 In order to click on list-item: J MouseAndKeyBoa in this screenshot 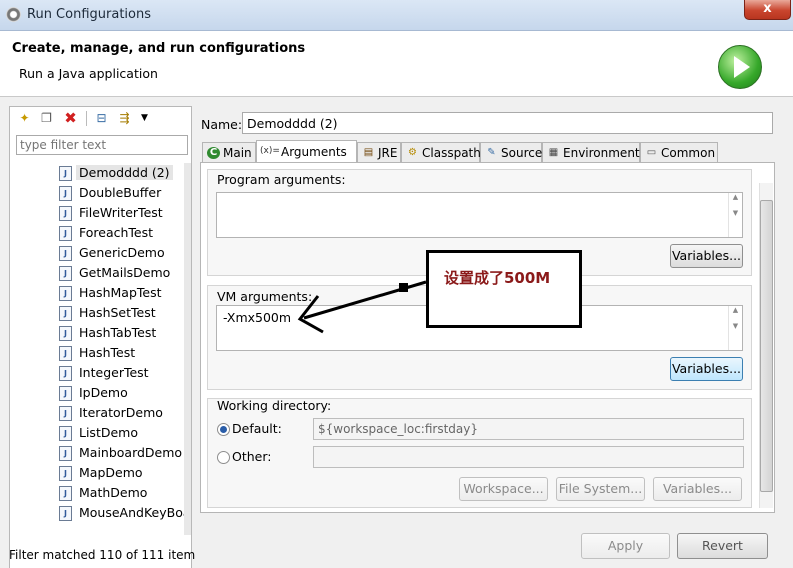, I will do `click(123, 513)`.